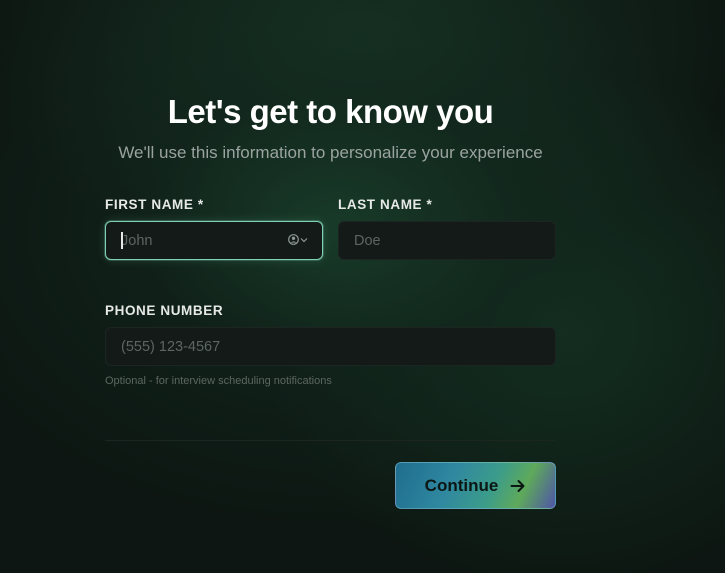  I want to click on first-name-field, so click(214, 240).